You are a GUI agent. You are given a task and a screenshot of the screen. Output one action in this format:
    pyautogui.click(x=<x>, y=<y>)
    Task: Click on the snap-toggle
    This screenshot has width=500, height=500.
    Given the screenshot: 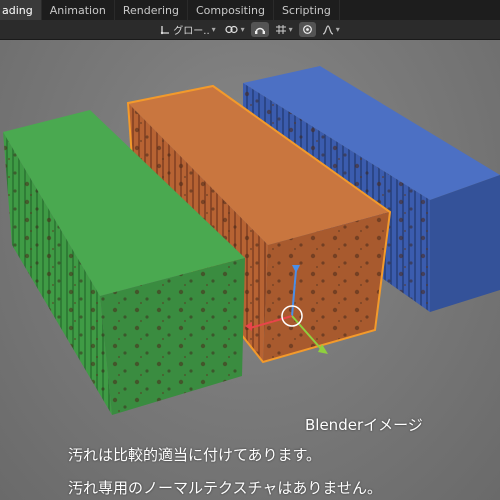 What is the action you would take?
    pyautogui.click(x=259, y=29)
    